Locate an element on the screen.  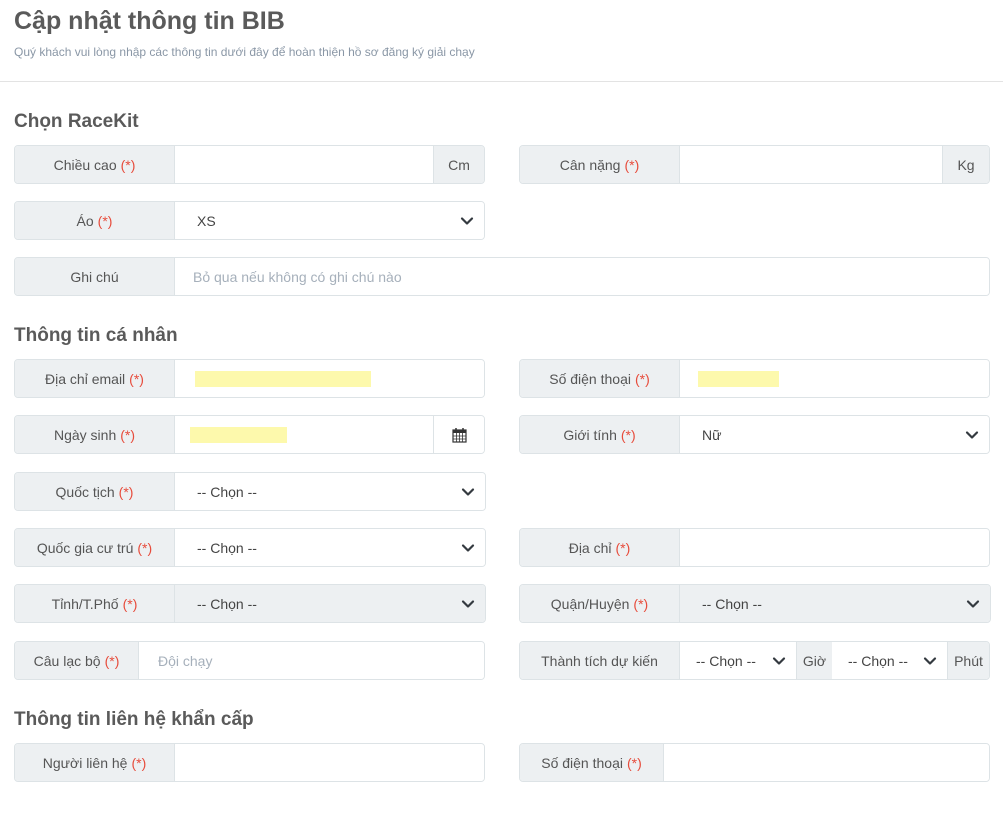
club-label: Câu lạc bộ (*) is located at coordinates (77, 660).